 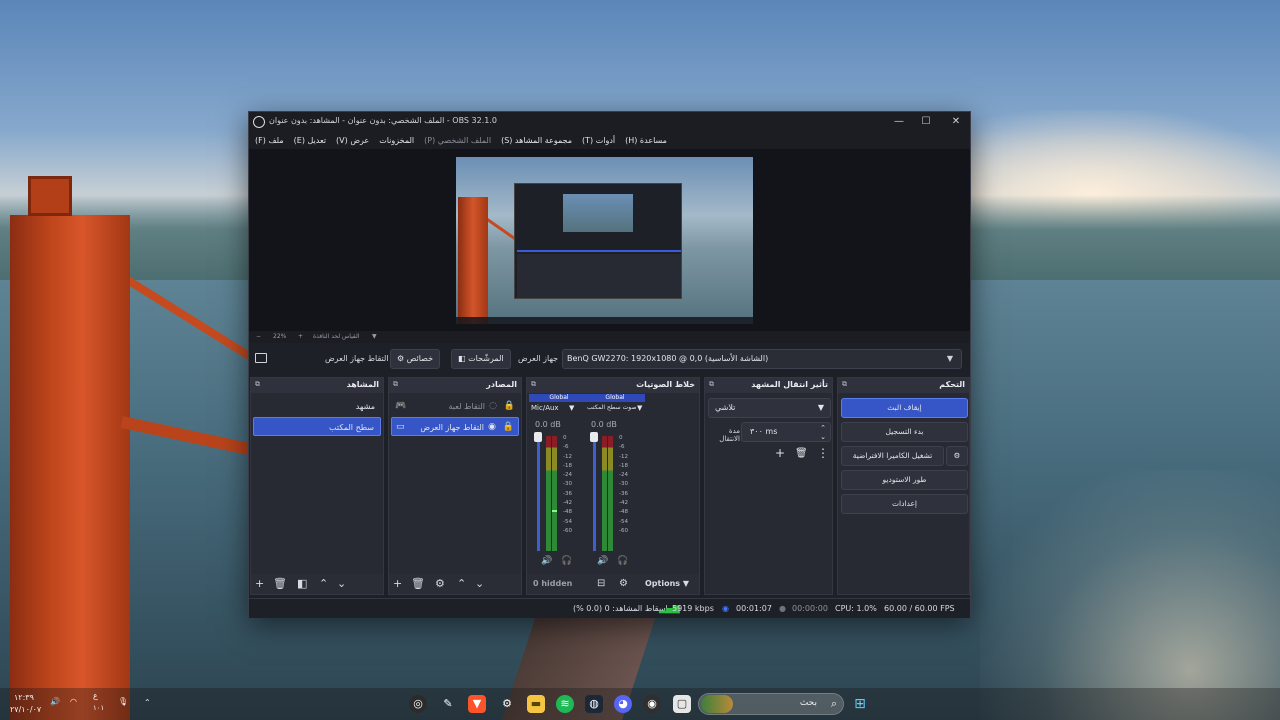 I want to click on app-icon: ✎, so click(x=448, y=704).